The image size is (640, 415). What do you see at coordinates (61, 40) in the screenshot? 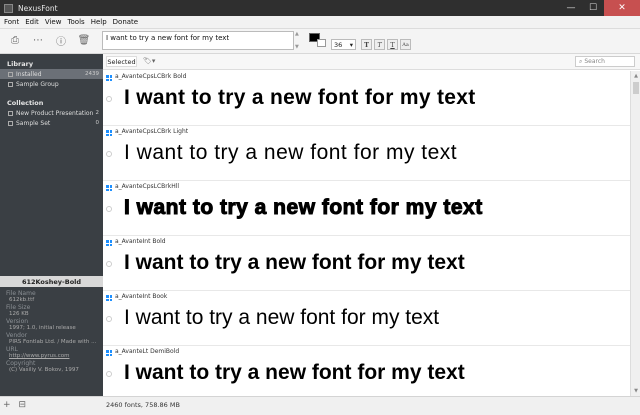
I see `info-icon: ⓘ` at bounding box center [61, 40].